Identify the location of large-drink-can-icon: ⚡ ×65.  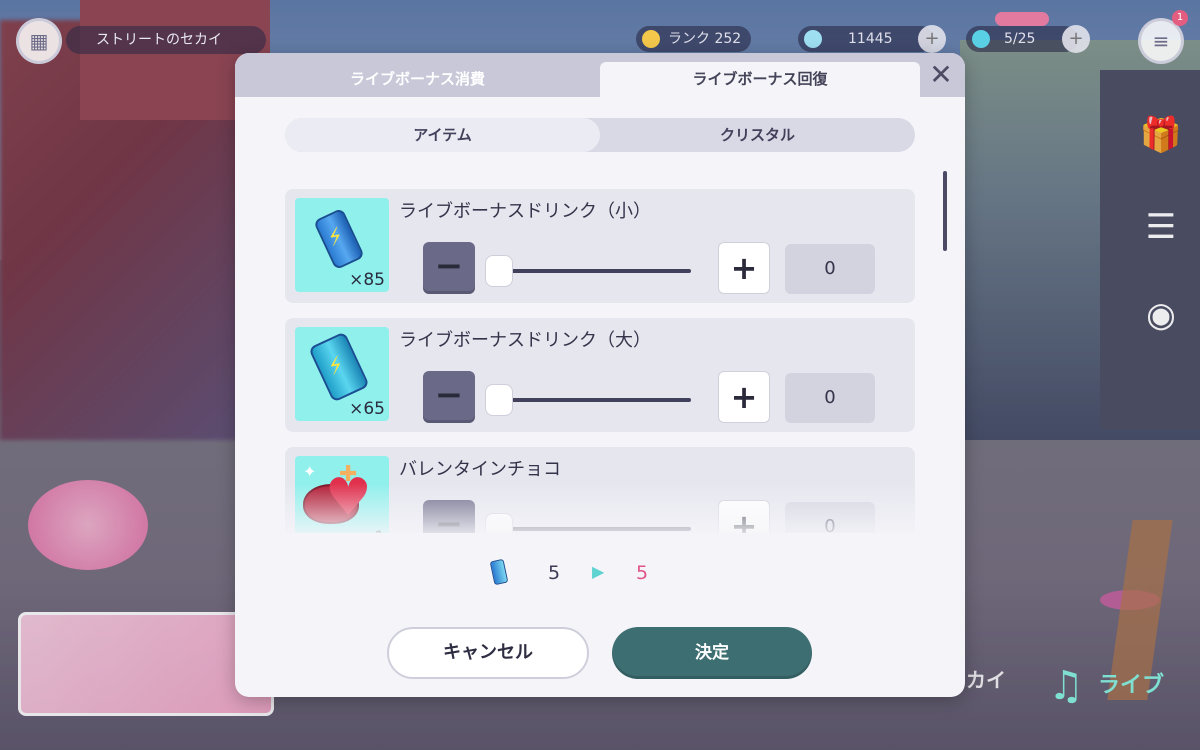
(342, 374).